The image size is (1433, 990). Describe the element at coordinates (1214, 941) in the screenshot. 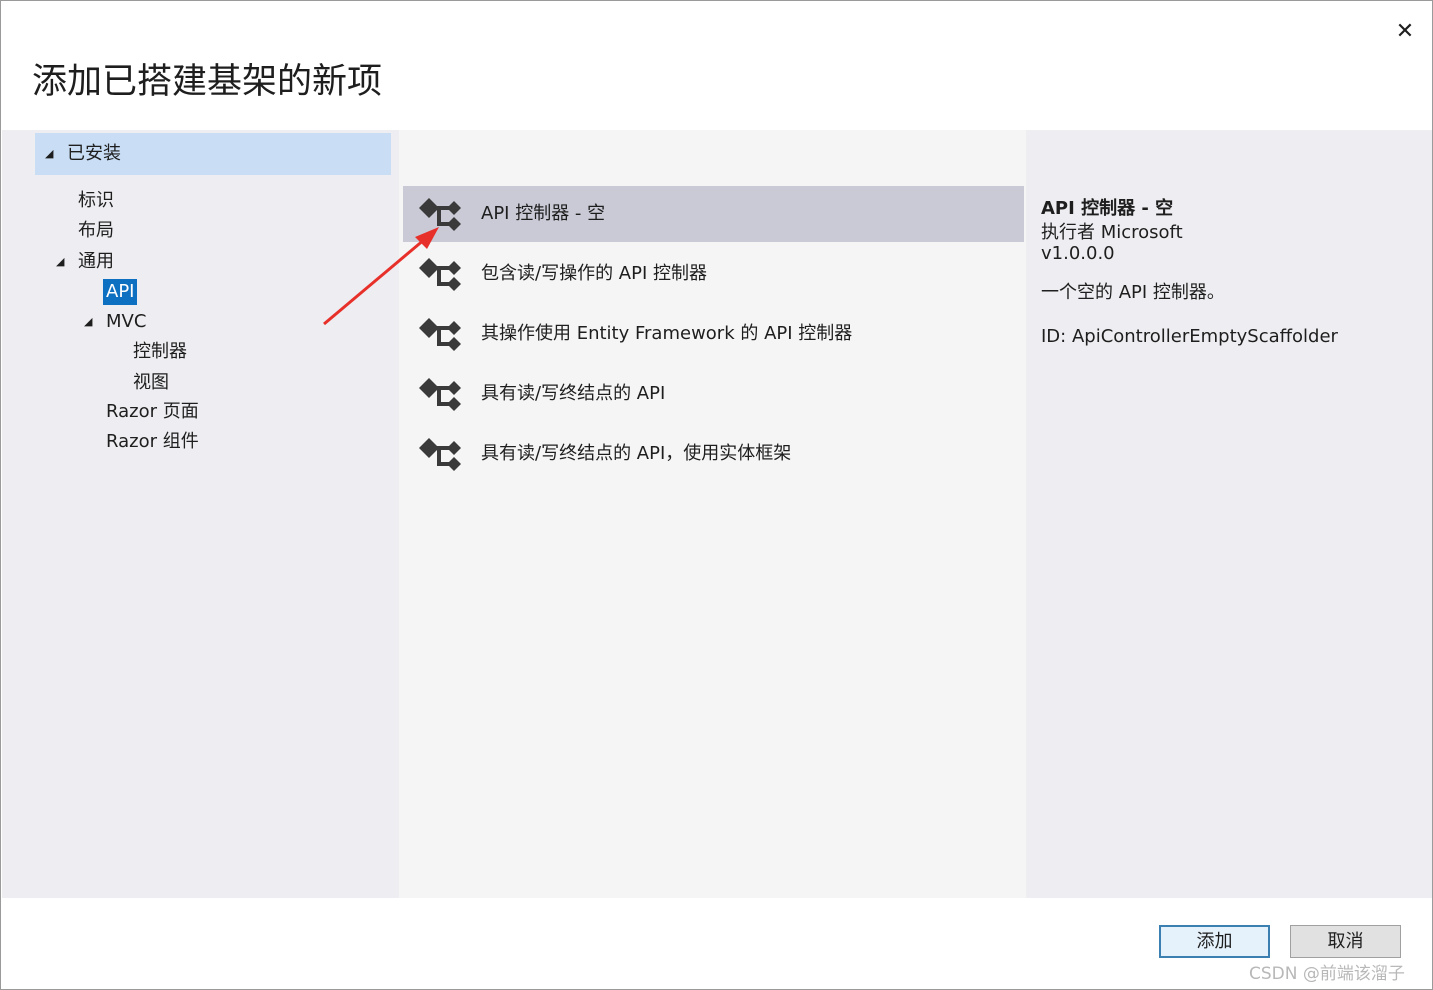

I see `add-button: 添加` at that location.